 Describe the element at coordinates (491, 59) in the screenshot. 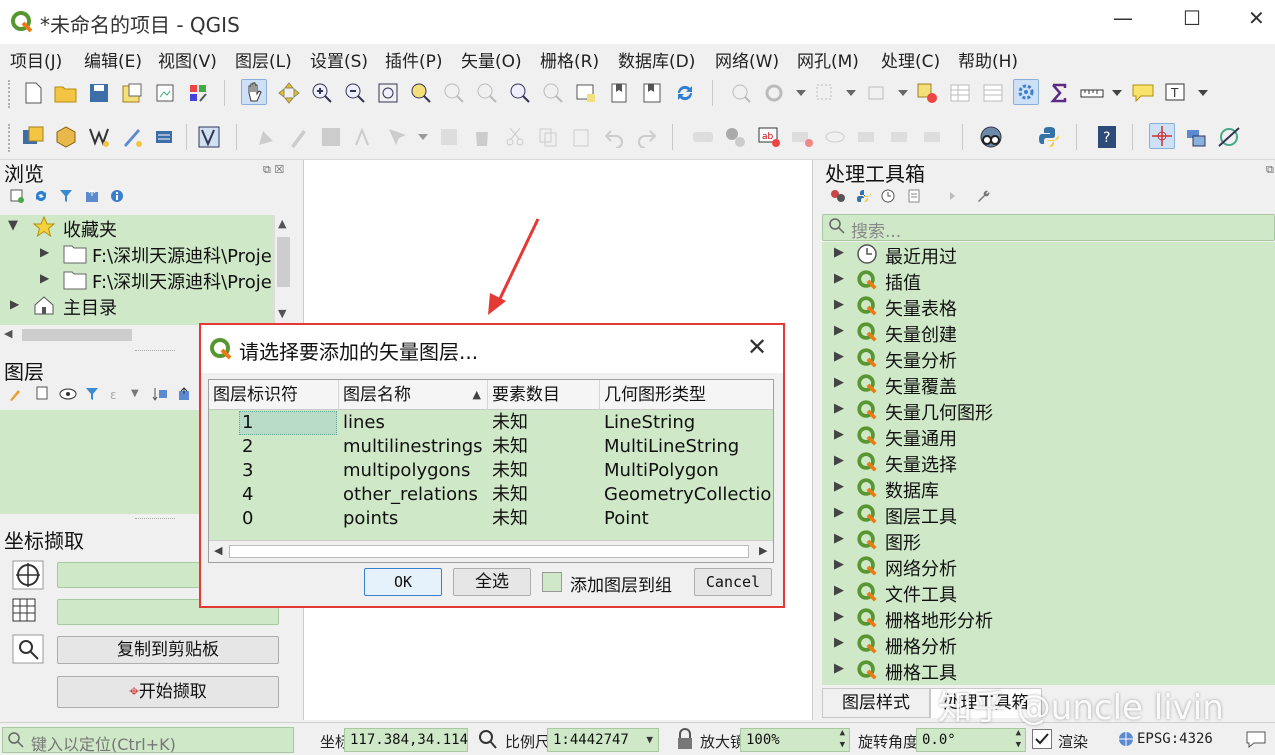

I see `menu-vector: 矢量(O)` at that location.